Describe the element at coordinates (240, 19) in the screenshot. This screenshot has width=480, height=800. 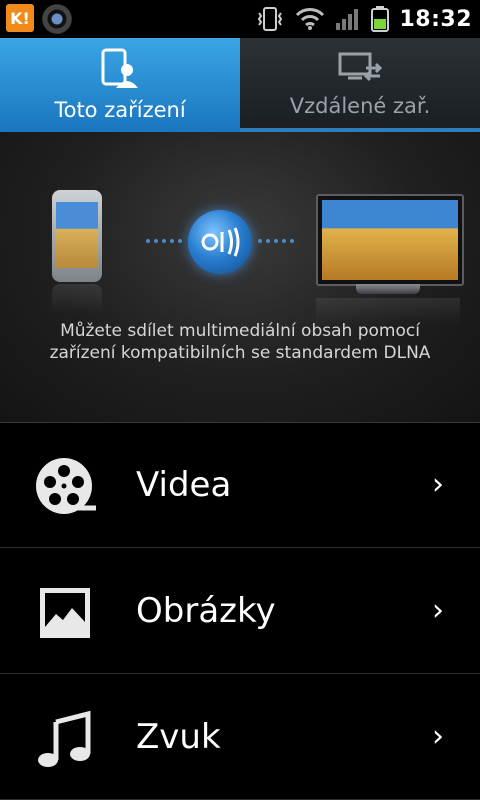
I see `status-bar: K! 18:32` at that location.